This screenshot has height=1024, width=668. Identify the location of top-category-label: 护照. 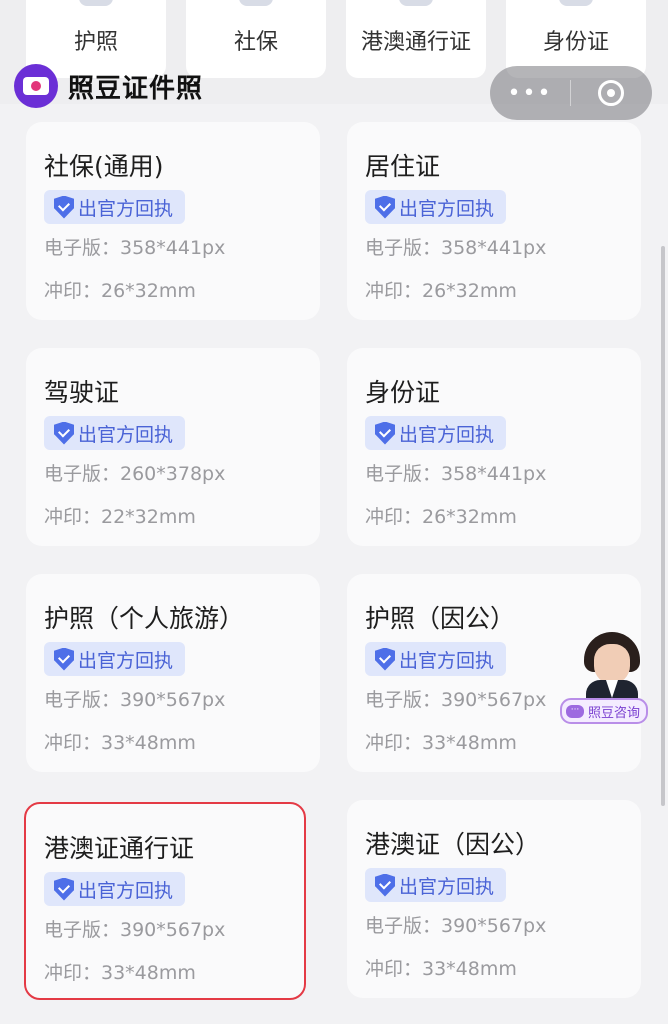
(95, 42).